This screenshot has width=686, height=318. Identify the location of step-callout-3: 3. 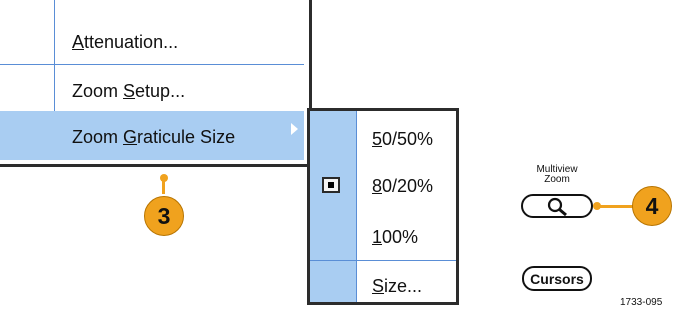
(164, 216).